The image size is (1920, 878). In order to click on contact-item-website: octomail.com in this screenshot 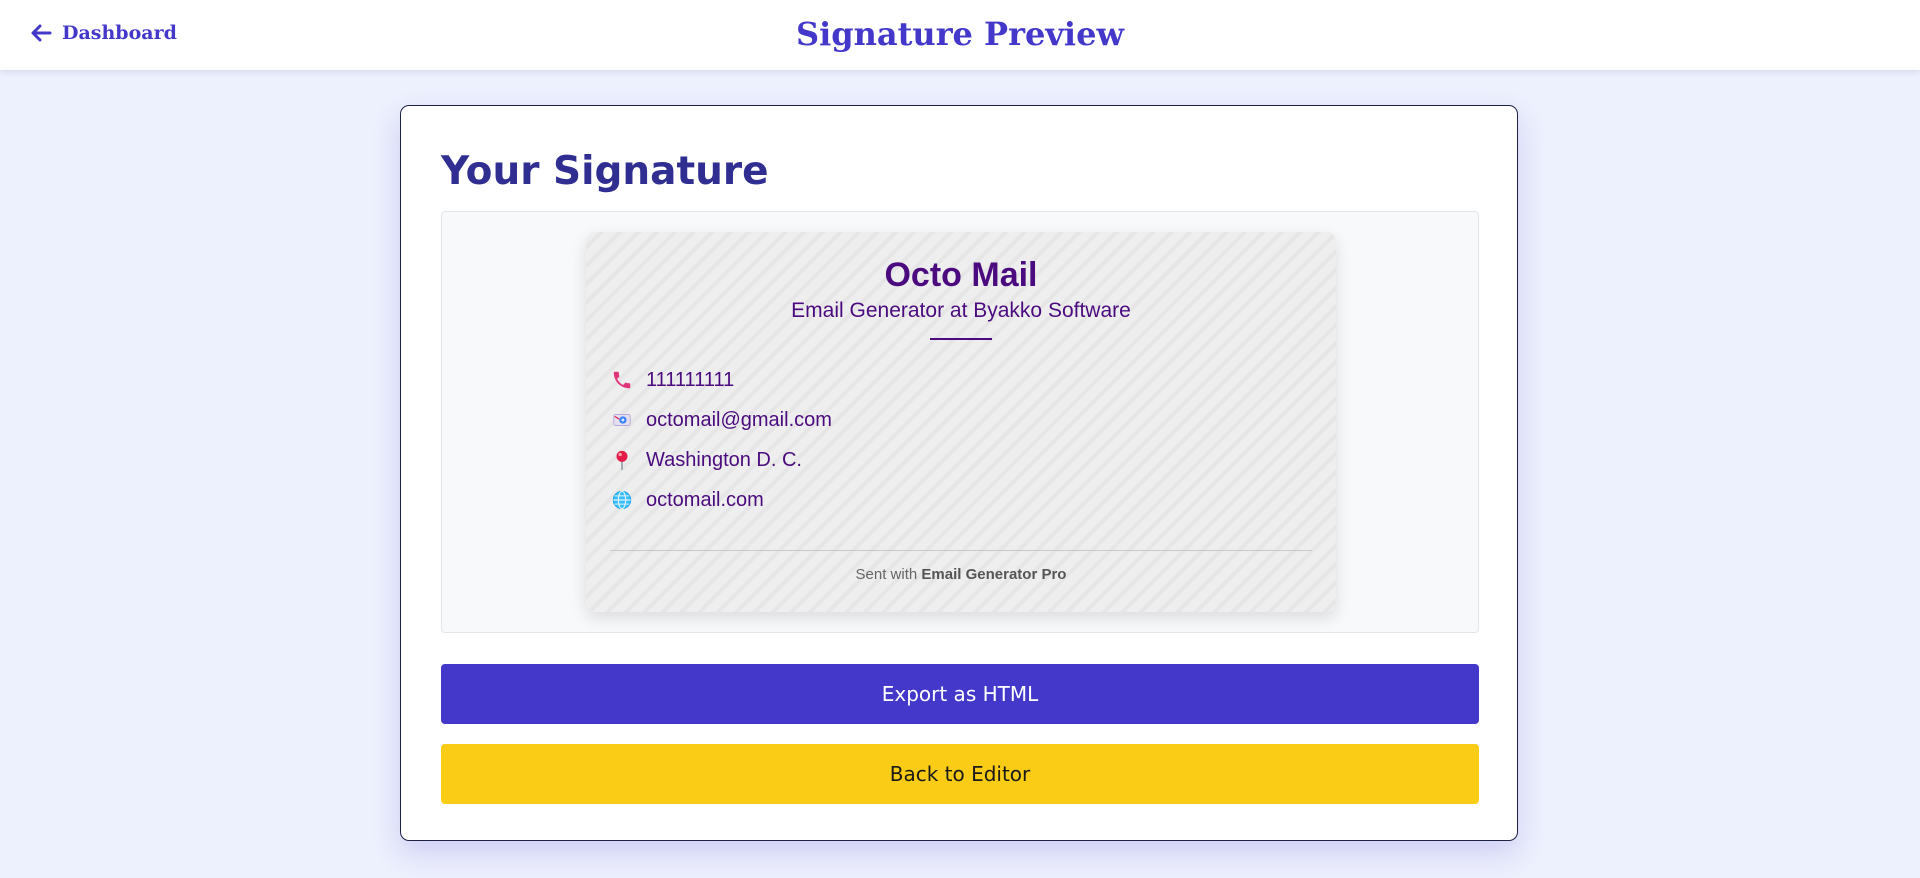, I will do `click(721, 500)`.